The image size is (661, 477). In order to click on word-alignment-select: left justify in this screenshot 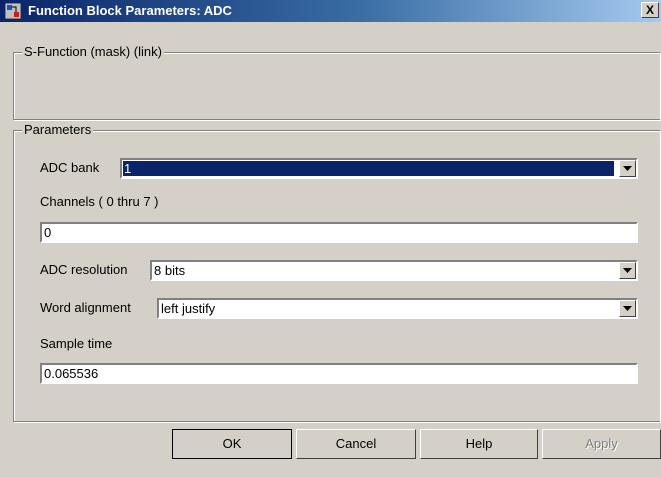, I will do `click(397, 308)`.